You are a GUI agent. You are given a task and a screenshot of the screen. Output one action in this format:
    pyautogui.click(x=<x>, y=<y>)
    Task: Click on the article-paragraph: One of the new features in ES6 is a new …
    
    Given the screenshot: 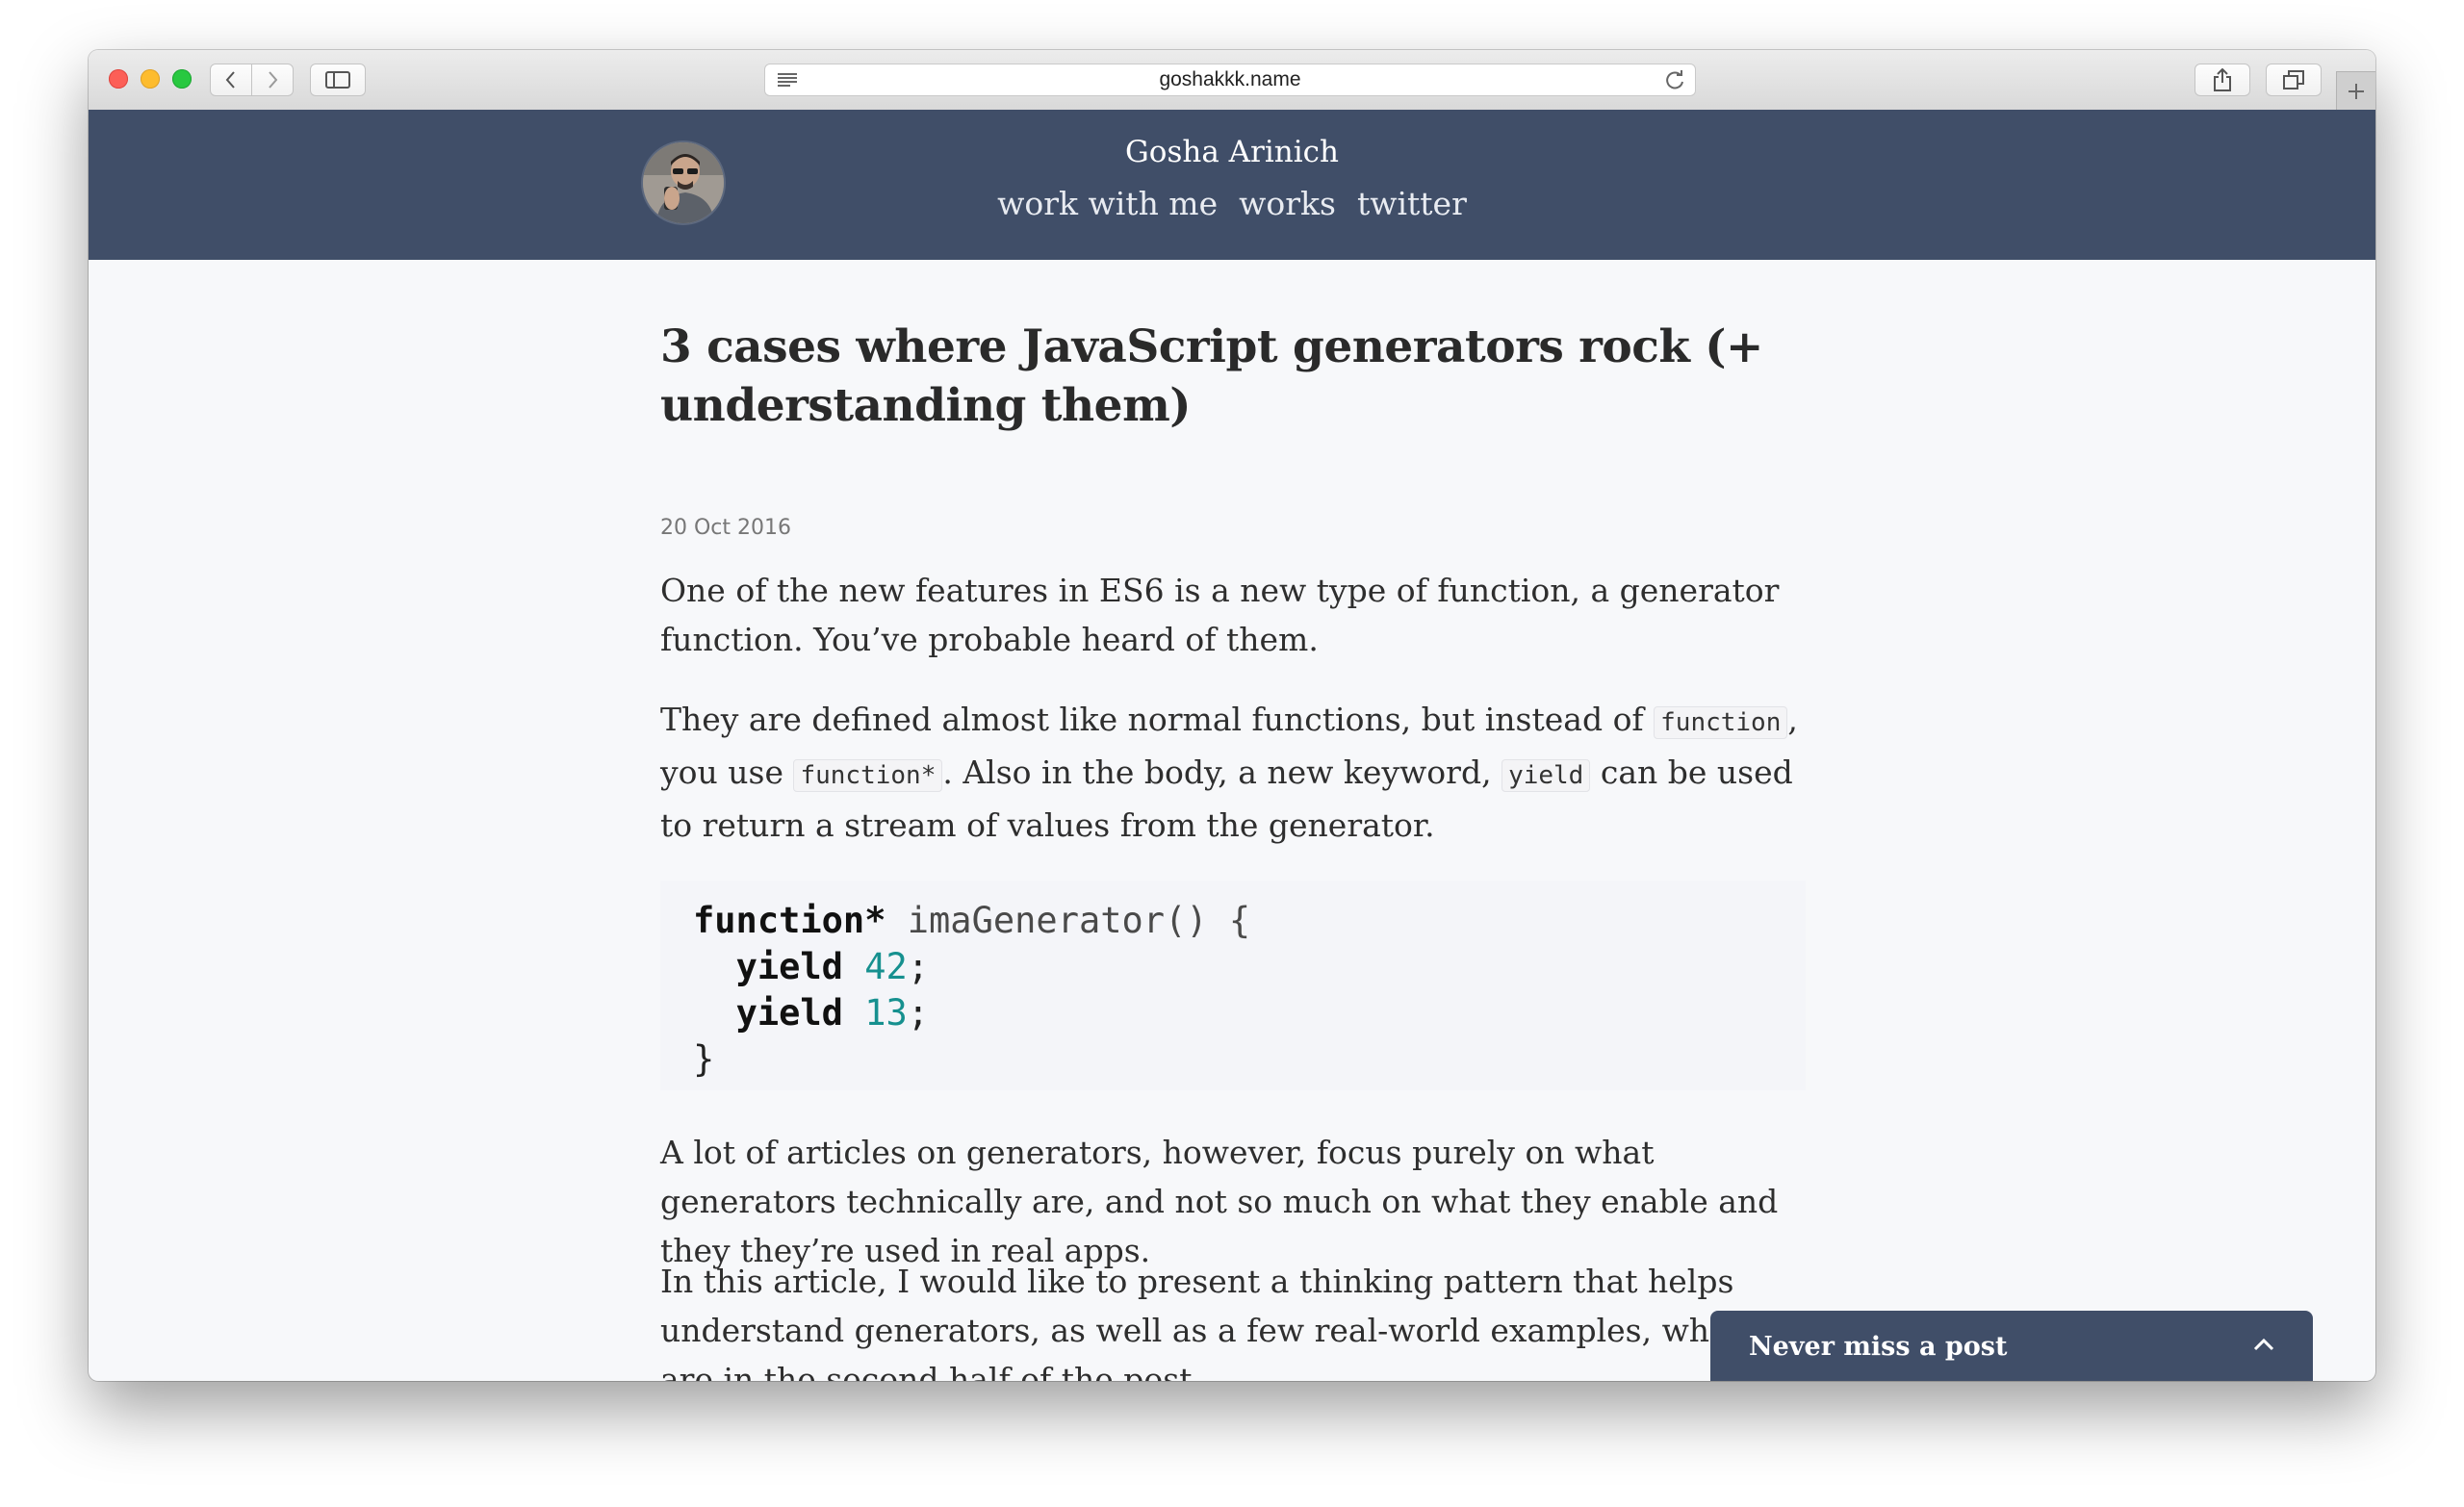 What is the action you would take?
    pyautogui.click(x=1220, y=615)
    